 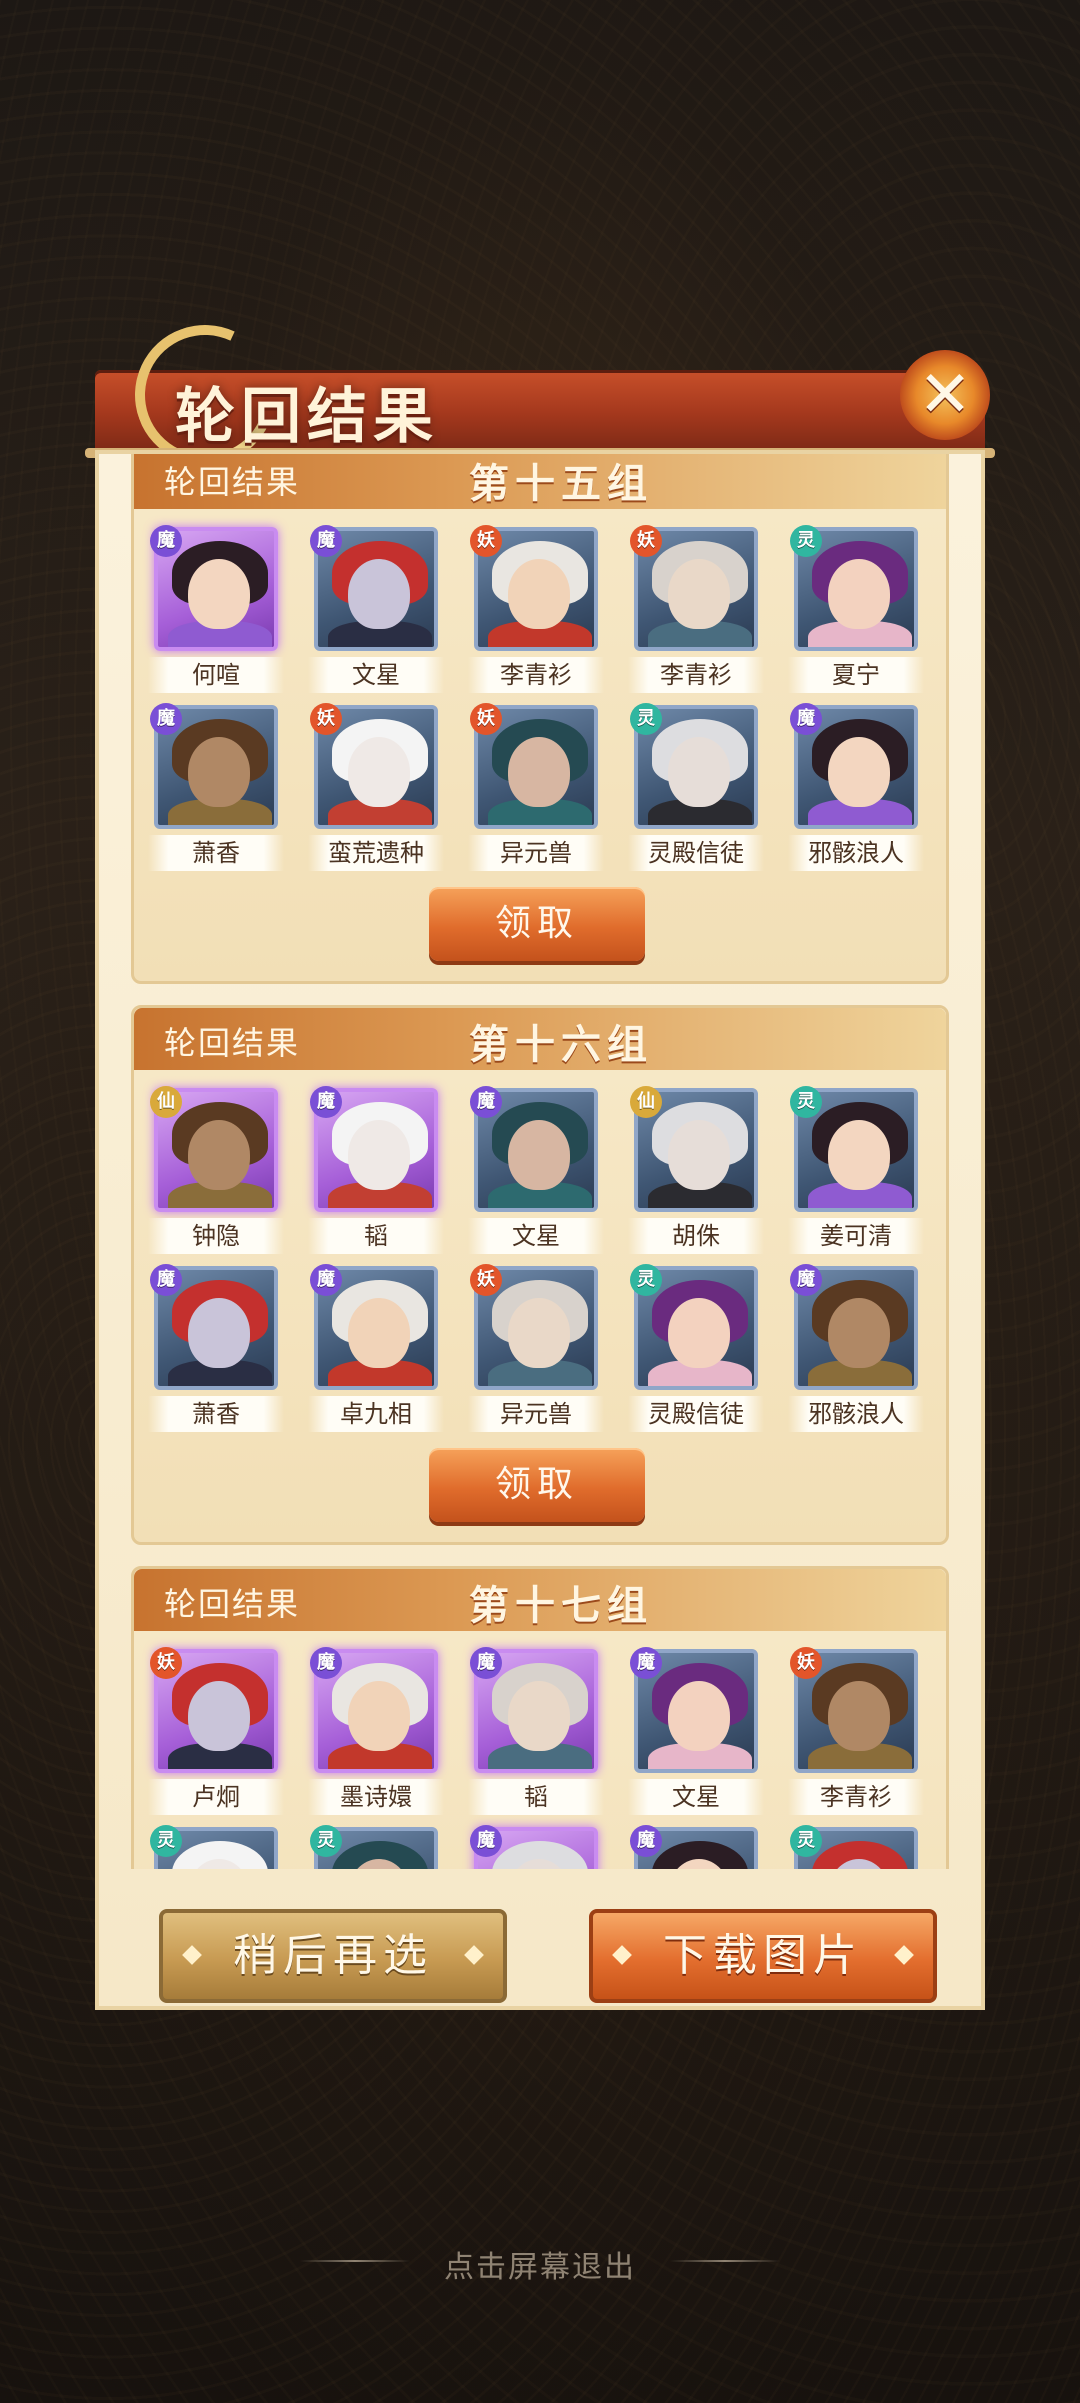 What do you see at coordinates (216, 675) in the screenshot?
I see `character-name: 何喧` at bounding box center [216, 675].